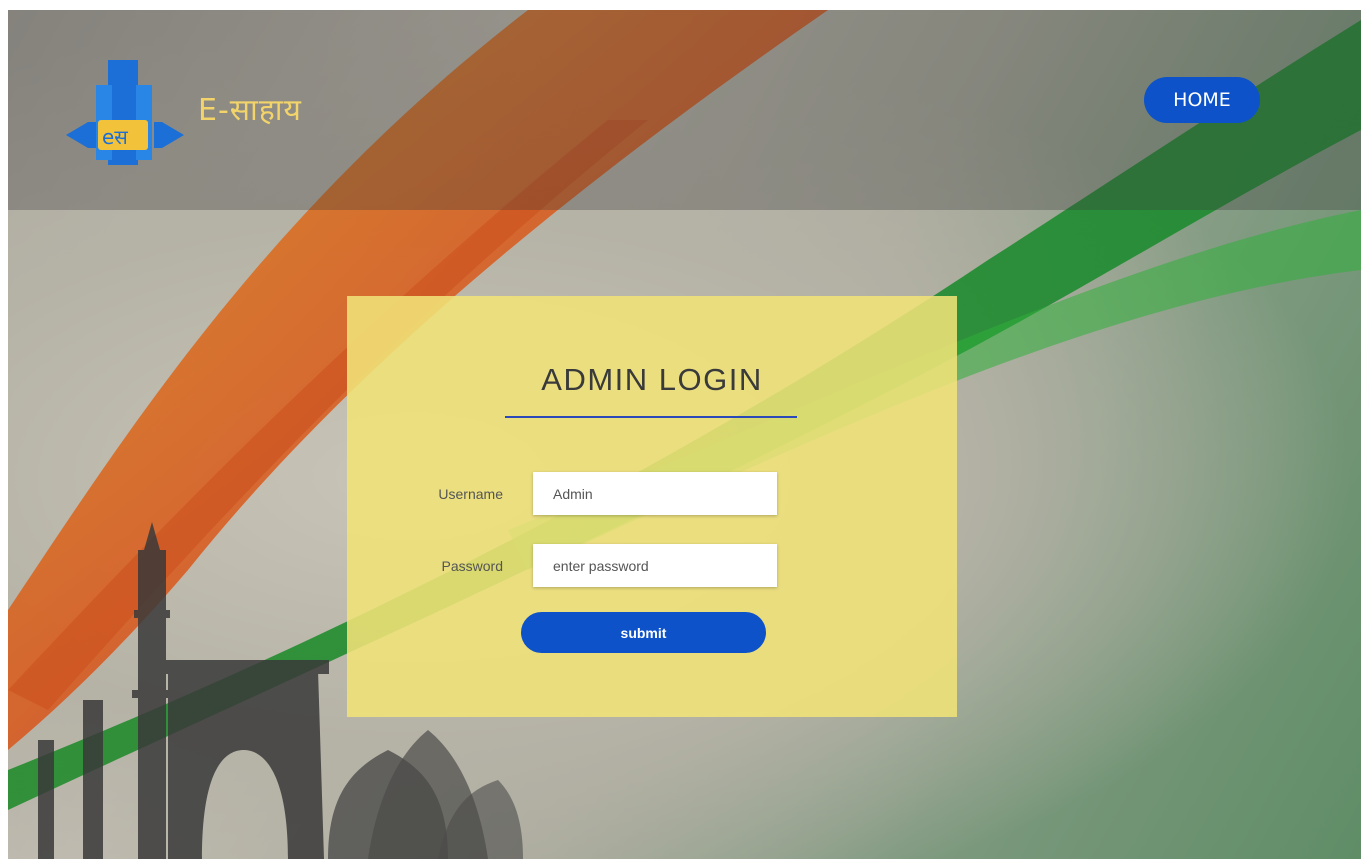 The width and height of the screenshot is (1361, 859). Describe the element at coordinates (651, 417) in the screenshot. I see `title-underline` at that location.